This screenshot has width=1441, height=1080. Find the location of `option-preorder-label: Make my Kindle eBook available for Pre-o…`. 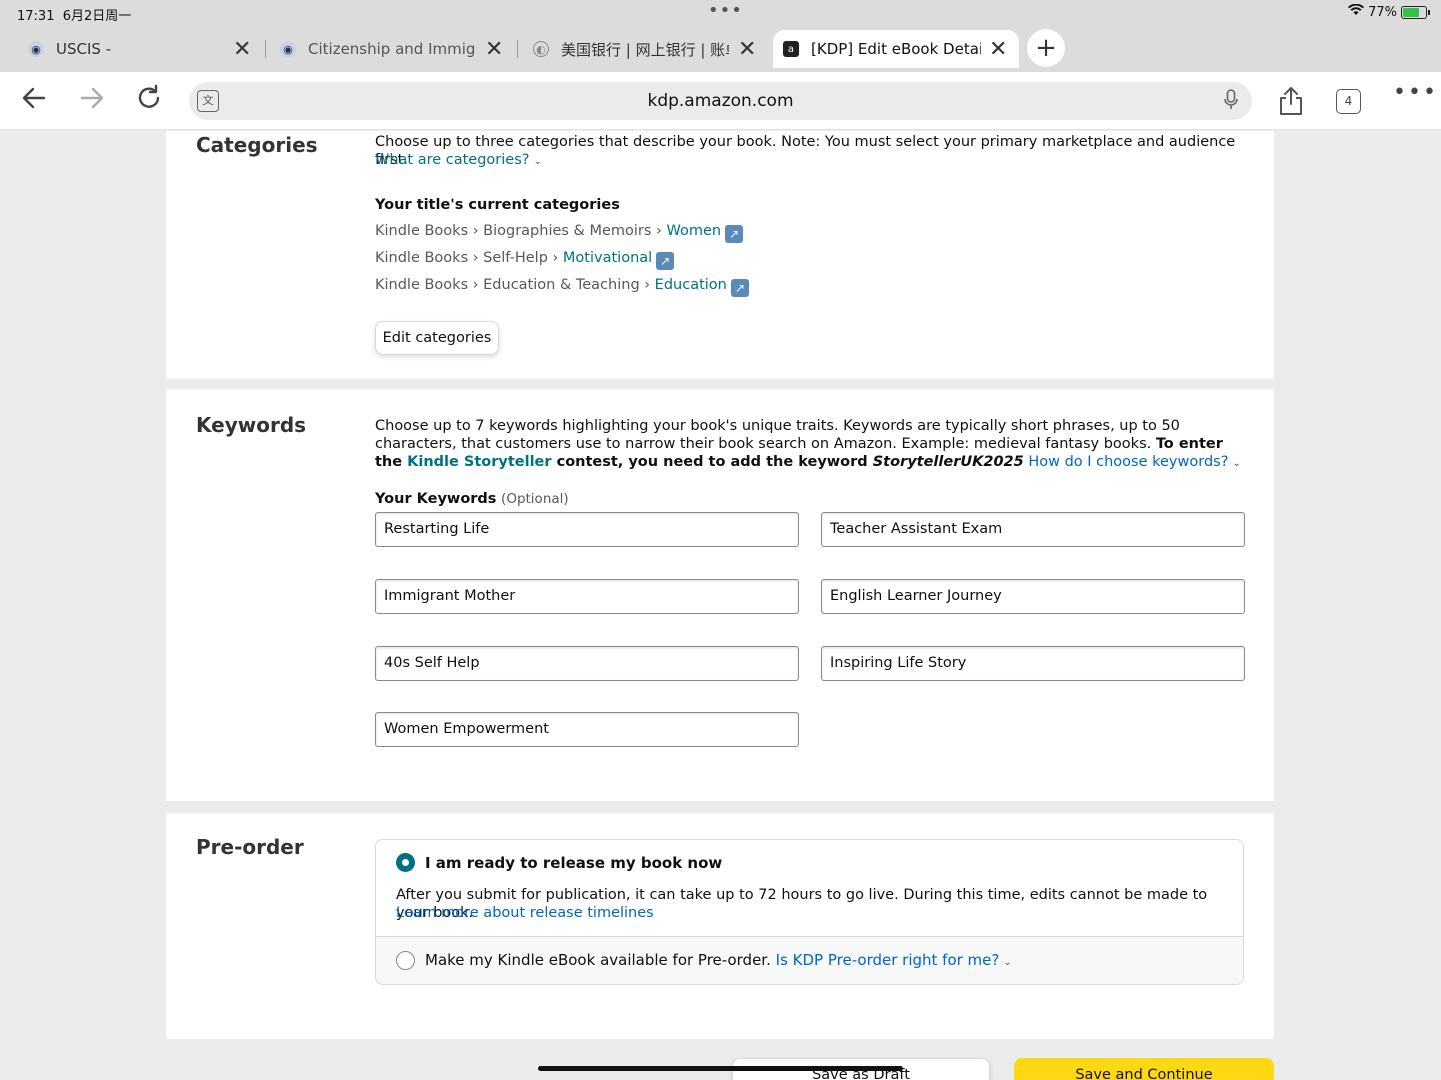

option-preorder-label: Make my Kindle eBook available for Pre-o… is located at coordinates (718, 960).